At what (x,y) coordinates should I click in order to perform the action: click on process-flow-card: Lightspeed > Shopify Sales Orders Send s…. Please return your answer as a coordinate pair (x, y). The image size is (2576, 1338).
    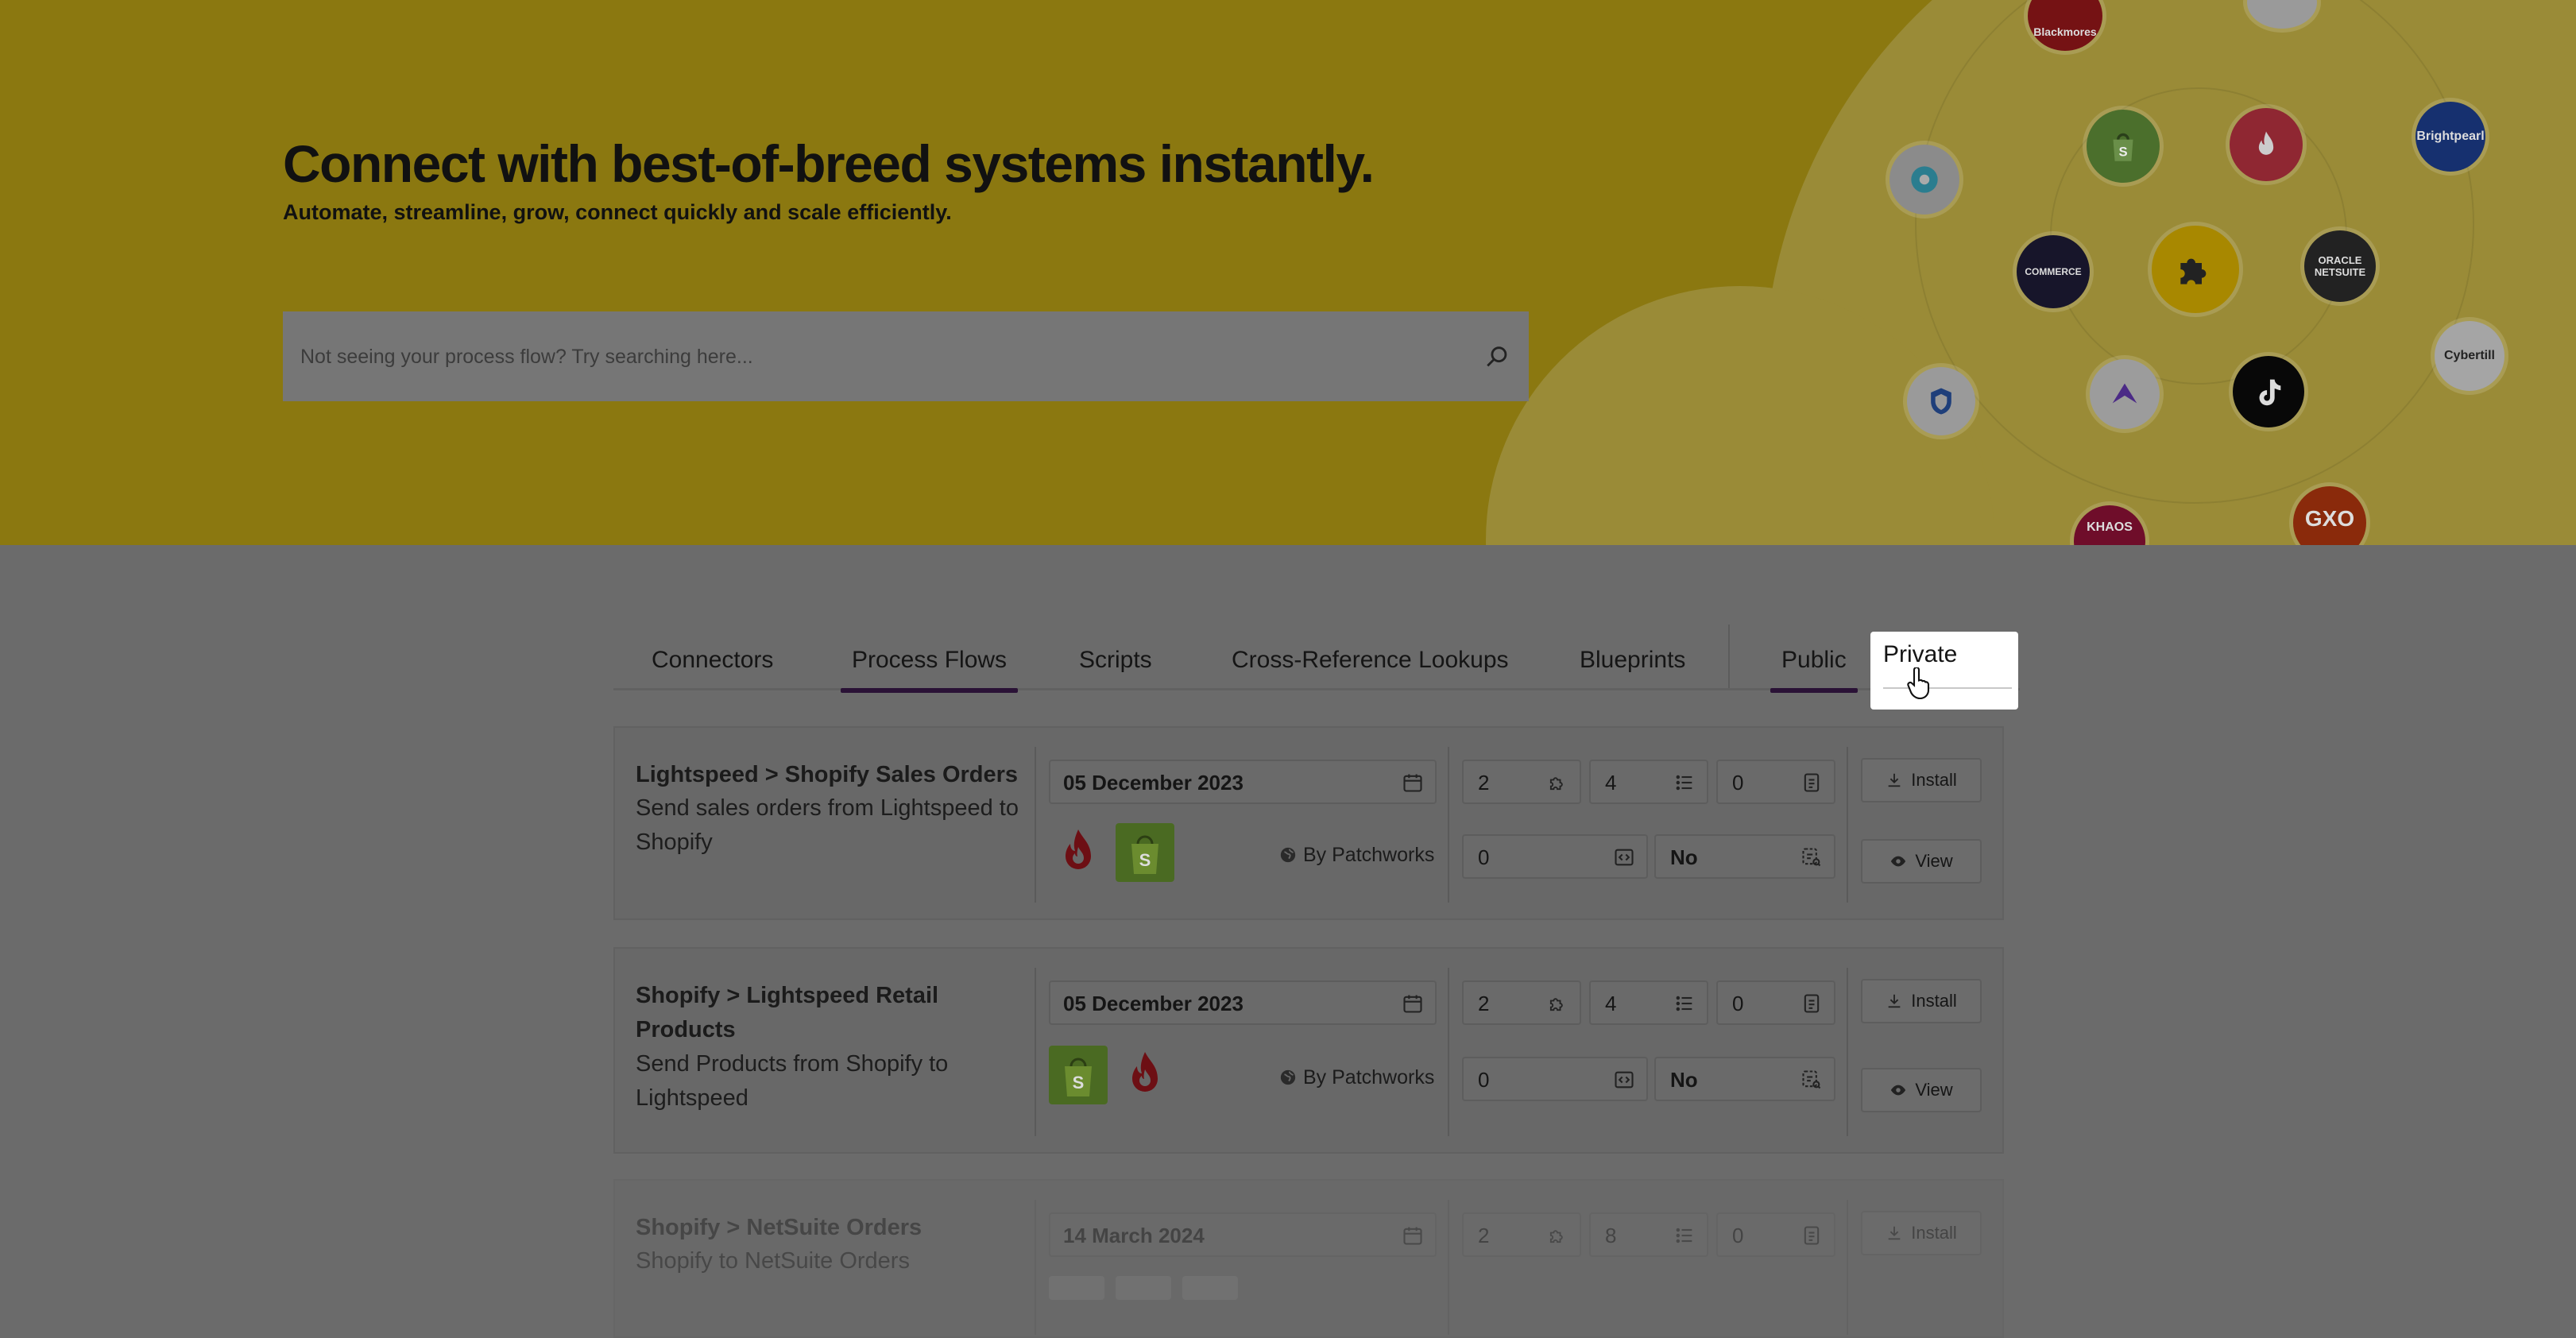
    Looking at the image, I should click on (1308, 823).